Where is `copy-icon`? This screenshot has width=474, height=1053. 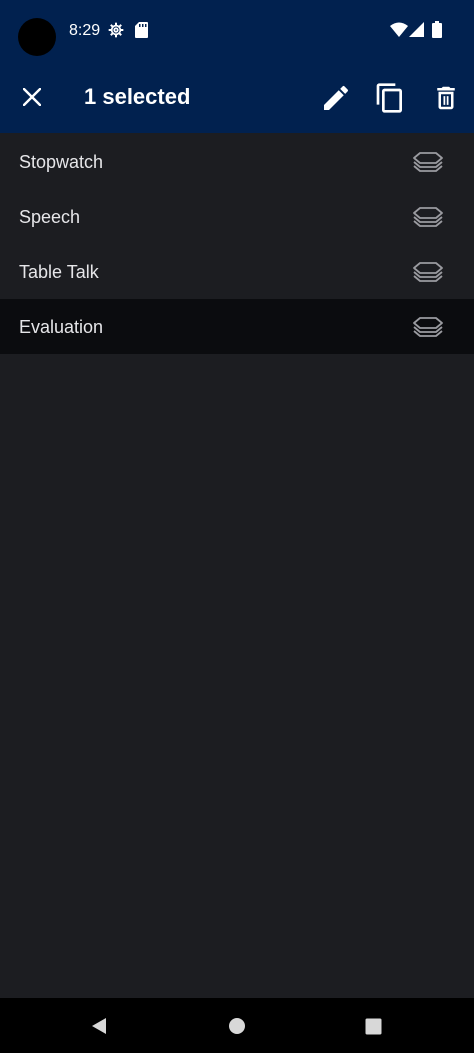
copy-icon is located at coordinates (389, 98).